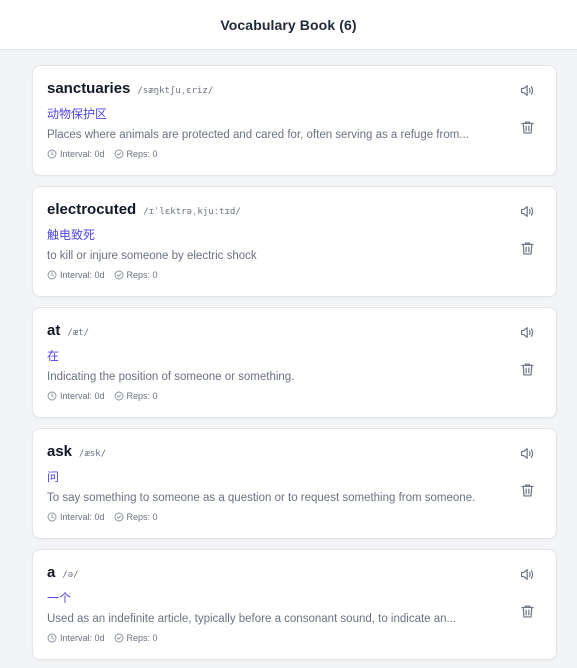 This screenshot has height=668, width=577. Describe the element at coordinates (53, 356) in the screenshot. I see `translation-text: 在` at that location.